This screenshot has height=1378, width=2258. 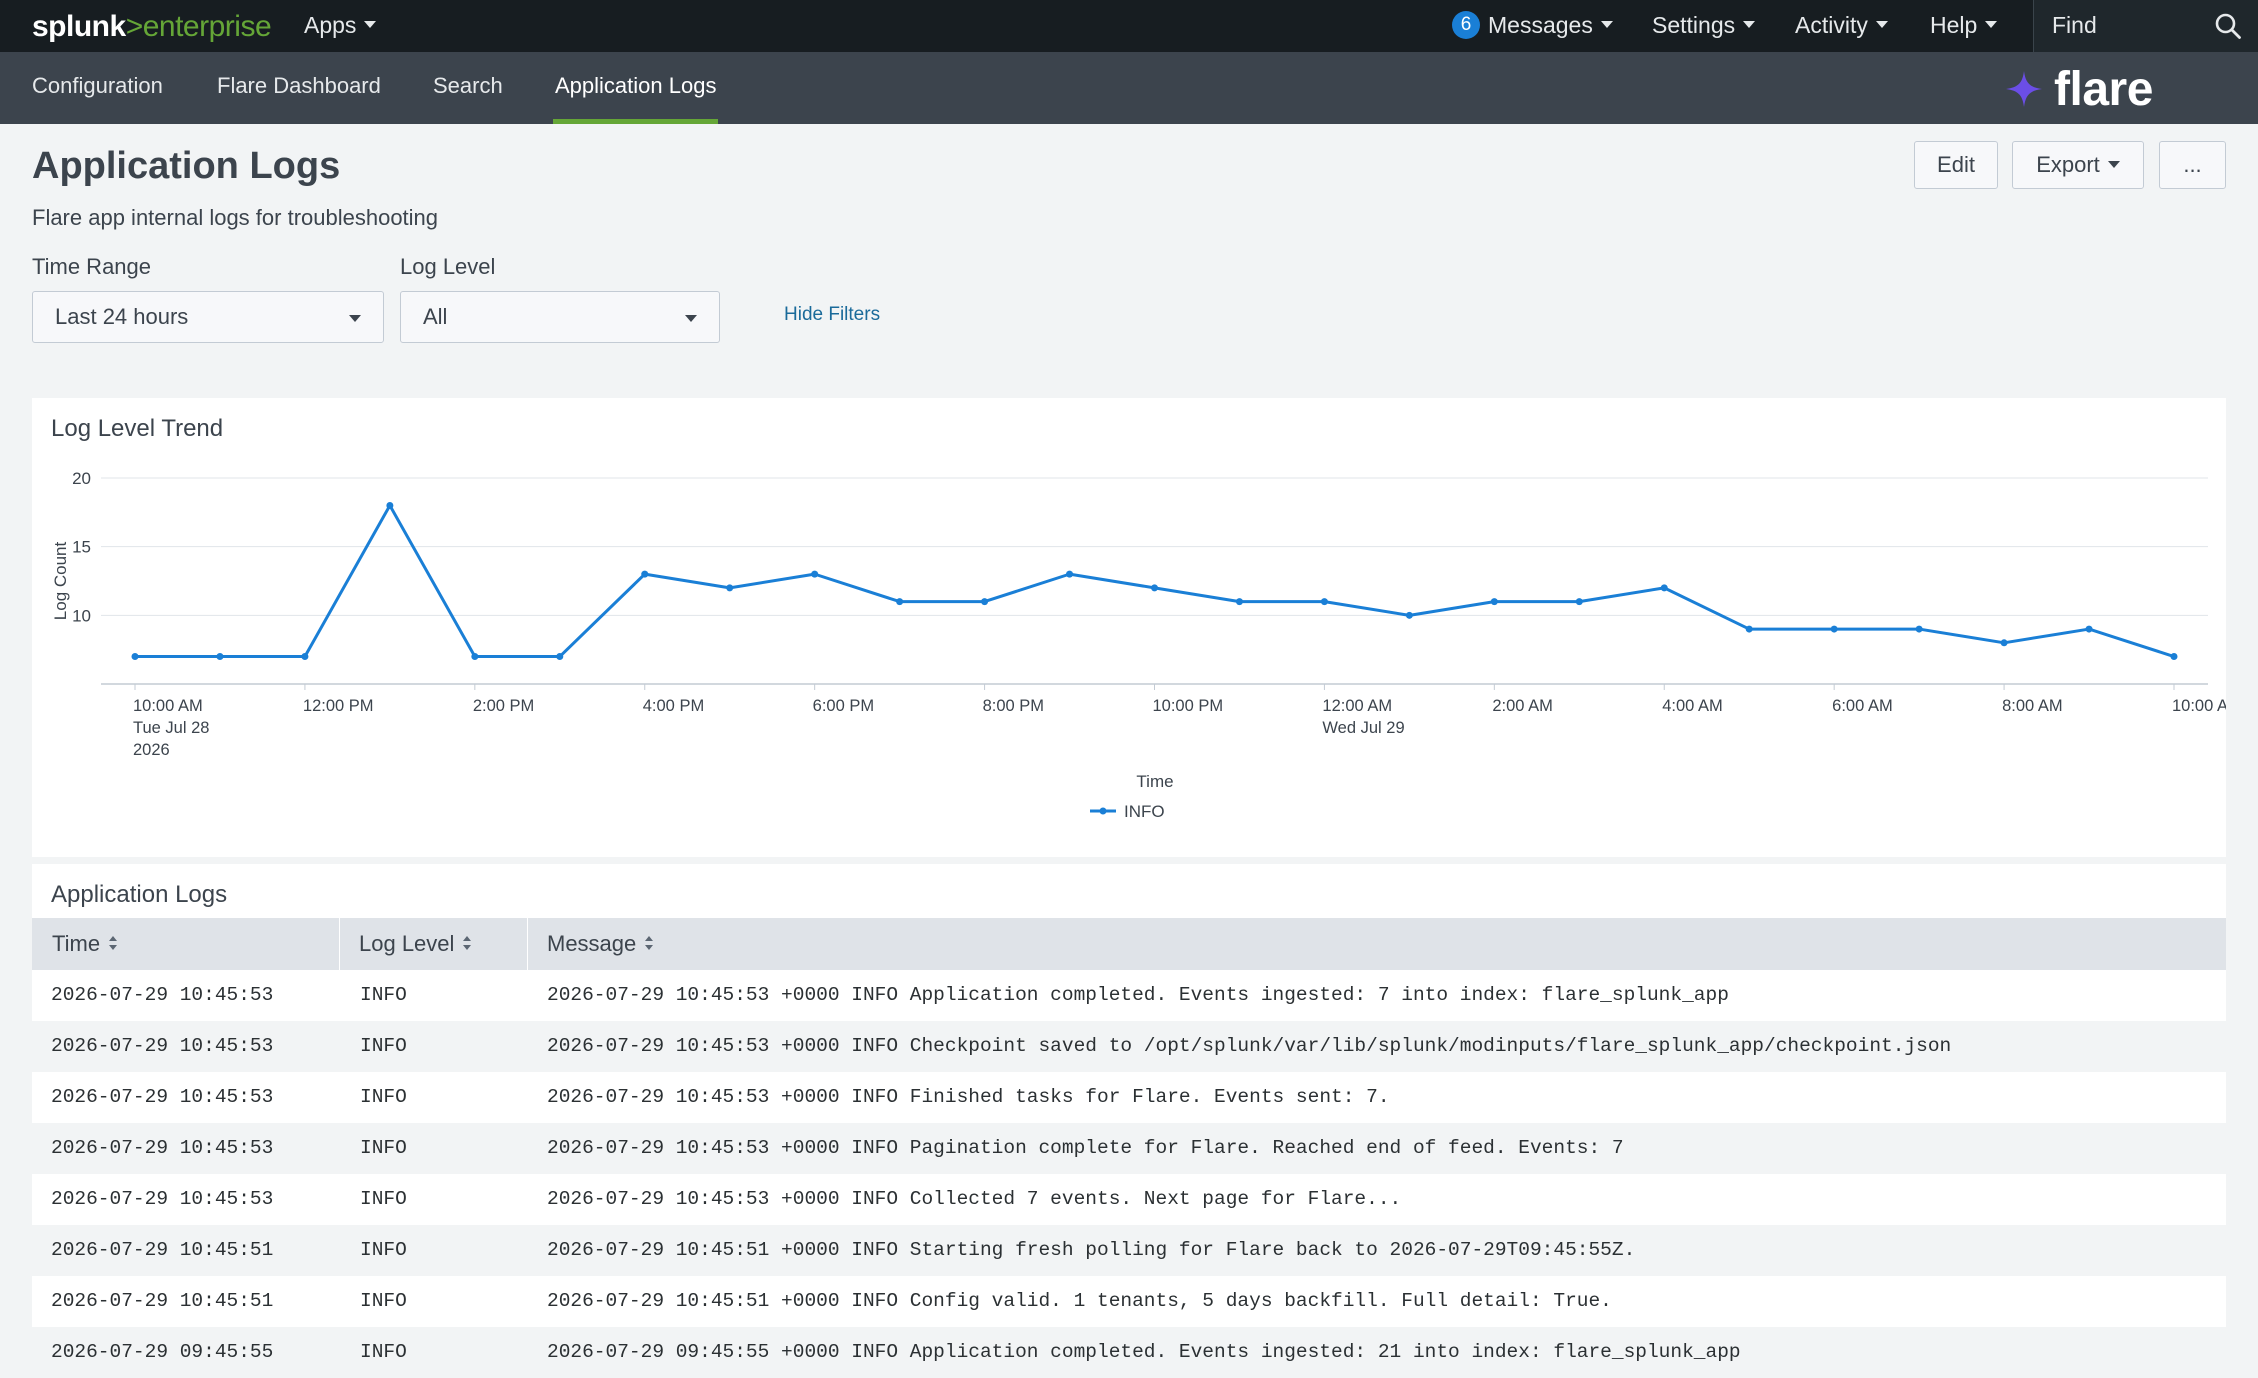 I want to click on x-tick-label: 4:00 AM, so click(x=1692, y=706).